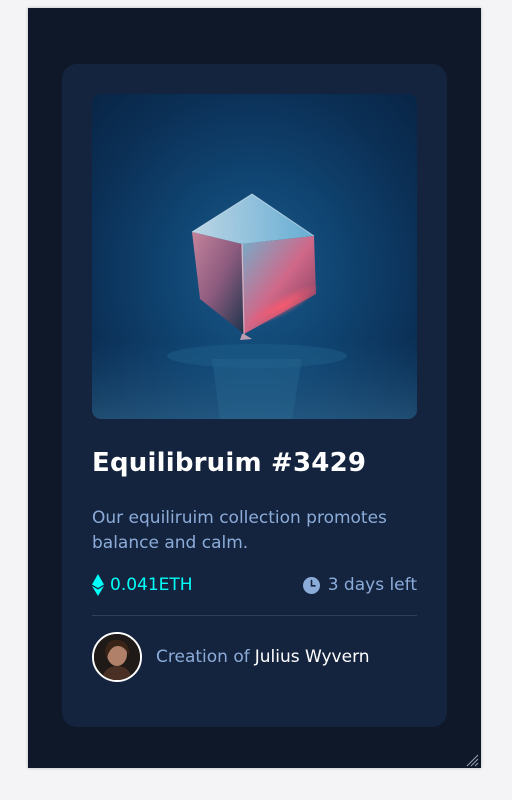 The height and width of the screenshot is (800, 512). What do you see at coordinates (254, 615) in the screenshot?
I see `divider` at bounding box center [254, 615].